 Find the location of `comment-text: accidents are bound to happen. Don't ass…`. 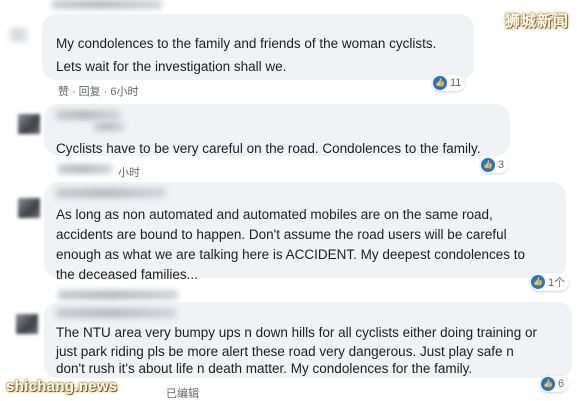

comment-text: accidents are bound to happen. Don't ass… is located at coordinates (281, 234).